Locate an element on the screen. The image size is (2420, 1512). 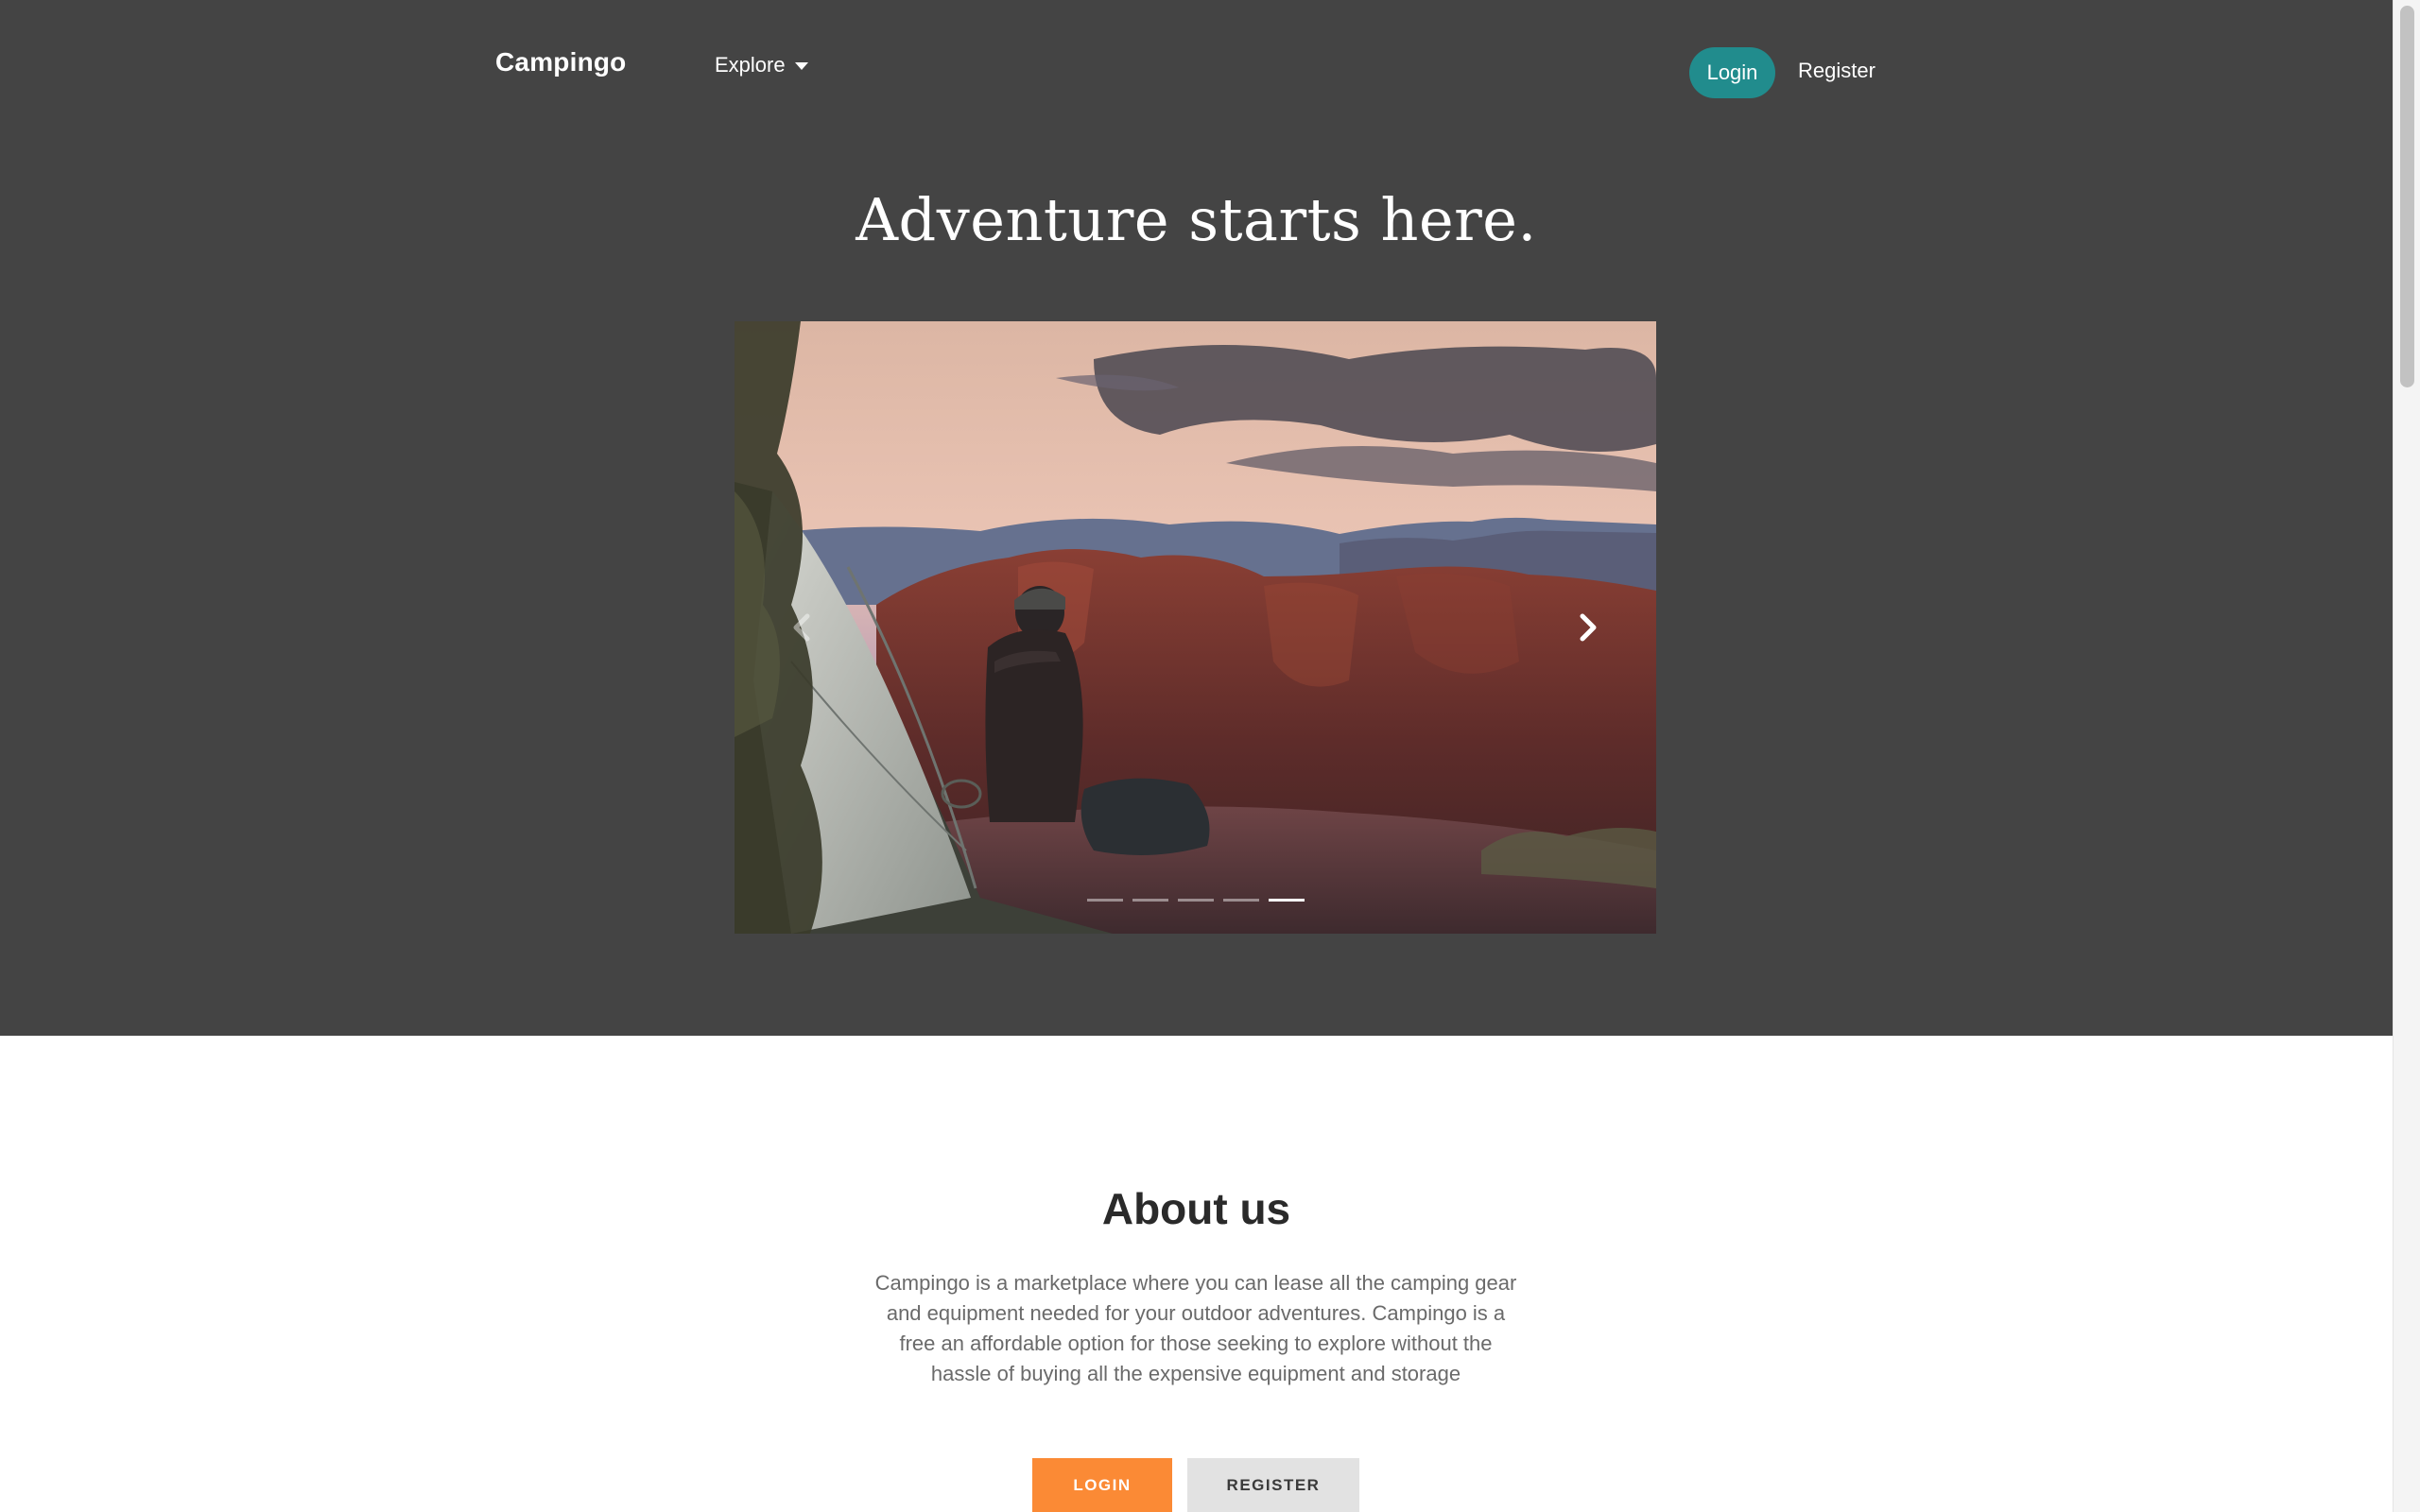
brand-logo: Campingo is located at coordinates (560, 62).